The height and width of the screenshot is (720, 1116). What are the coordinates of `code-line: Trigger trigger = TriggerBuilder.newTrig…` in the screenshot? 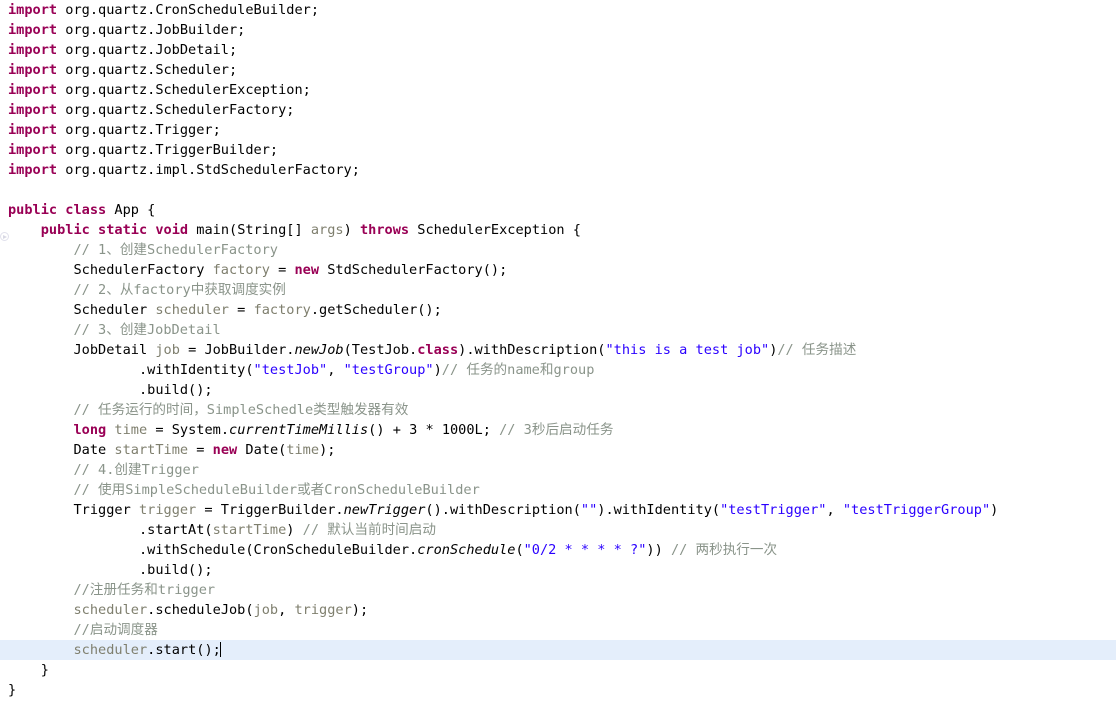 It's located at (558, 510).